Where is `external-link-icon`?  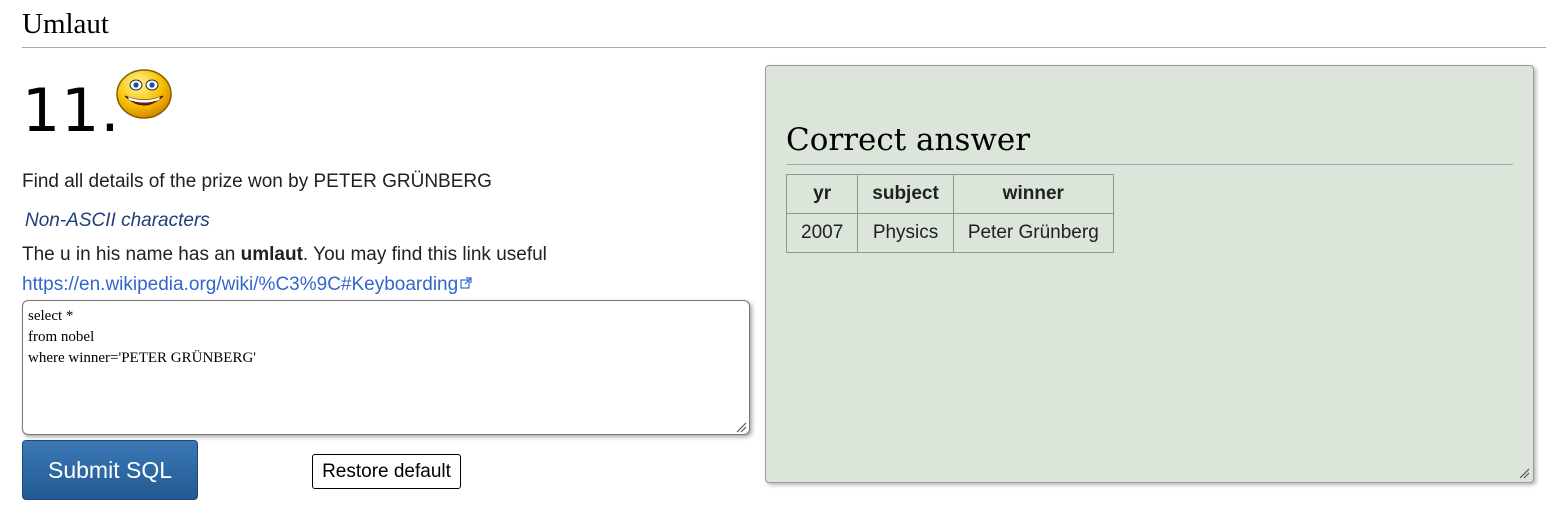 external-link-icon is located at coordinates (466, 283).